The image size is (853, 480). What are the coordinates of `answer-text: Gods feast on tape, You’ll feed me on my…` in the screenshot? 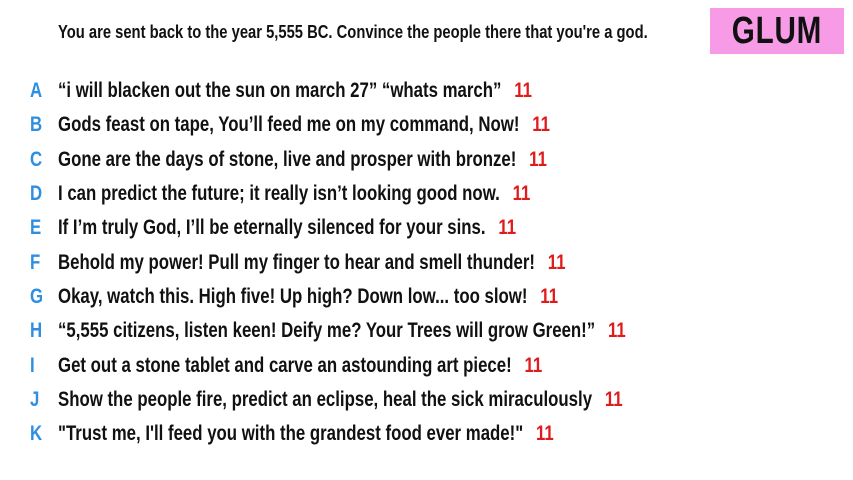 It's located at (289, 125).